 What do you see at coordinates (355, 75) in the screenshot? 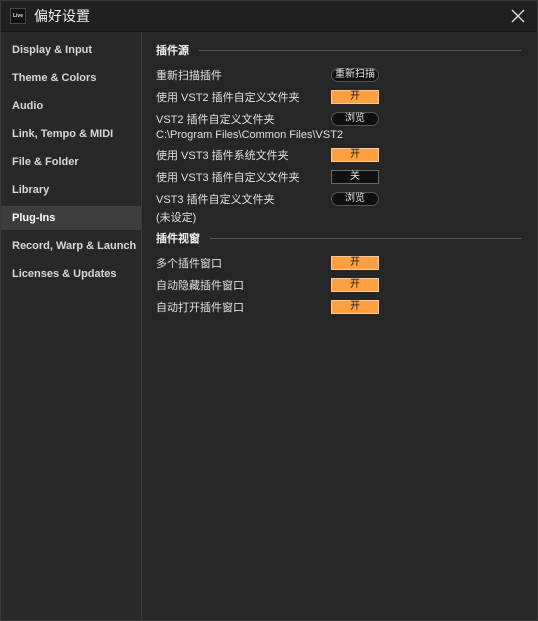
I see `rescan-button: 重新扫描` at bounding box center [355, 75].